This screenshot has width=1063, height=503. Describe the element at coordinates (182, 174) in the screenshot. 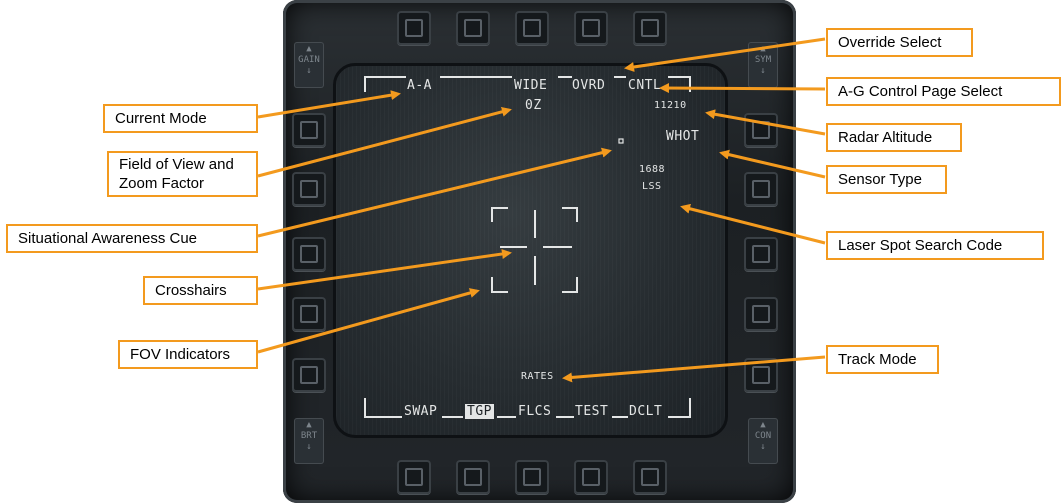

I see `callout-fov-zoom: Field of View and Zoom Factor` at that location.